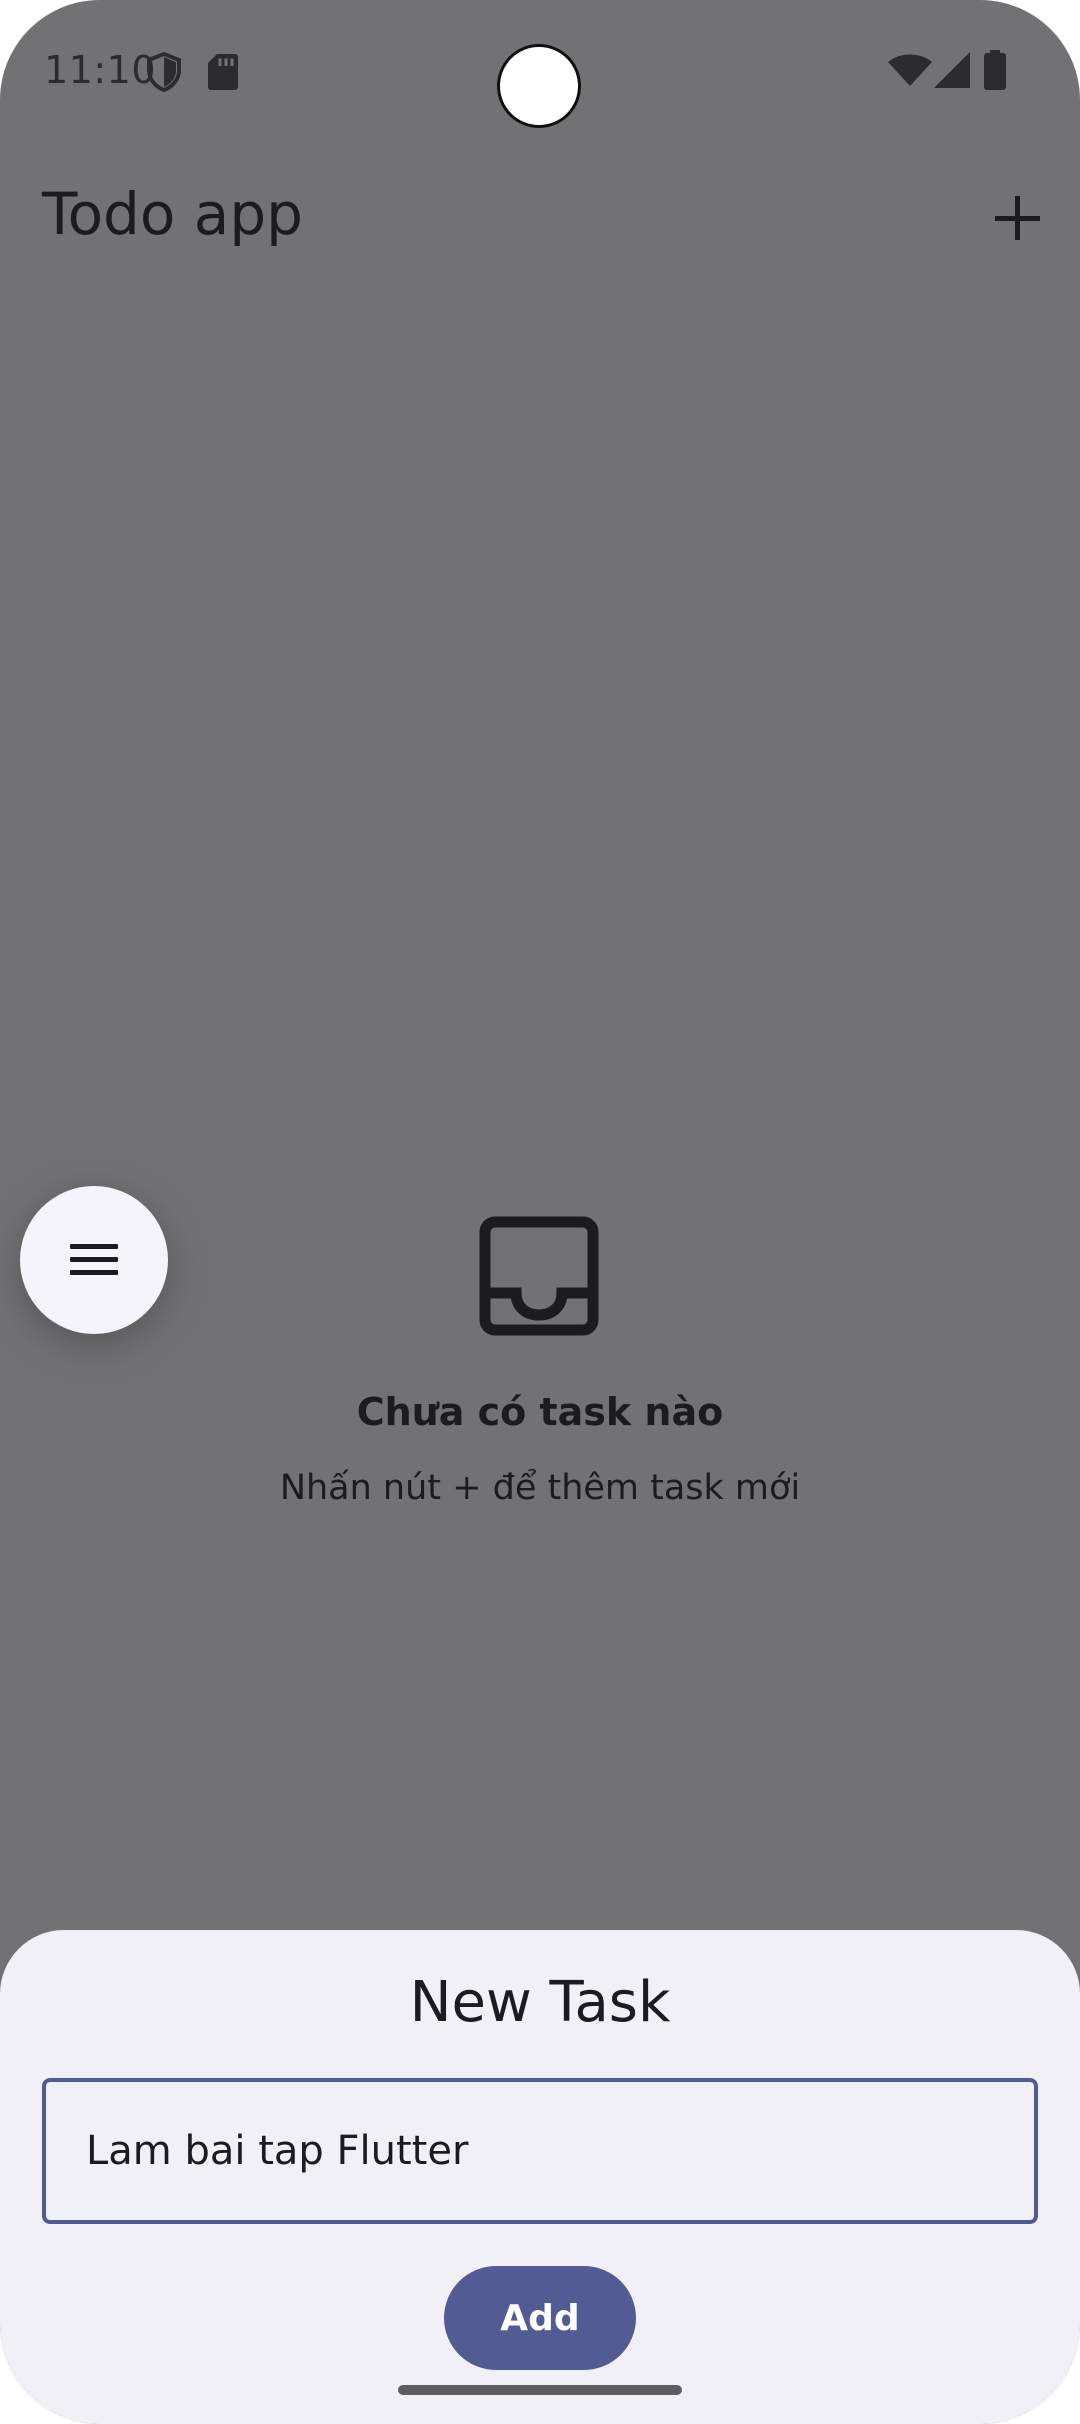  What do you see at coordinates (540, 2151) in the screenshot?
I see `task-input` at bounding box center [540, 2151].